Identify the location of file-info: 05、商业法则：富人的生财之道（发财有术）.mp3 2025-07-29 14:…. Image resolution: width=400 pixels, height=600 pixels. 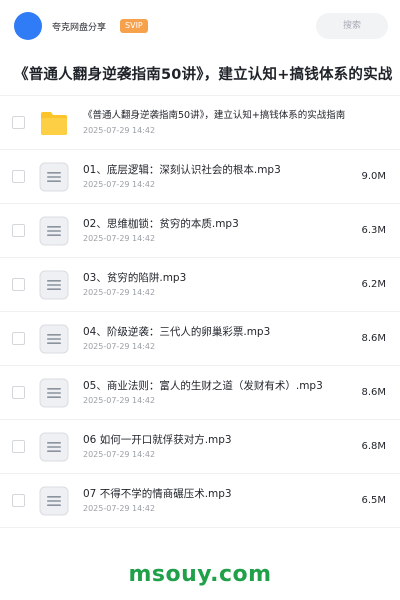
(218, 392).